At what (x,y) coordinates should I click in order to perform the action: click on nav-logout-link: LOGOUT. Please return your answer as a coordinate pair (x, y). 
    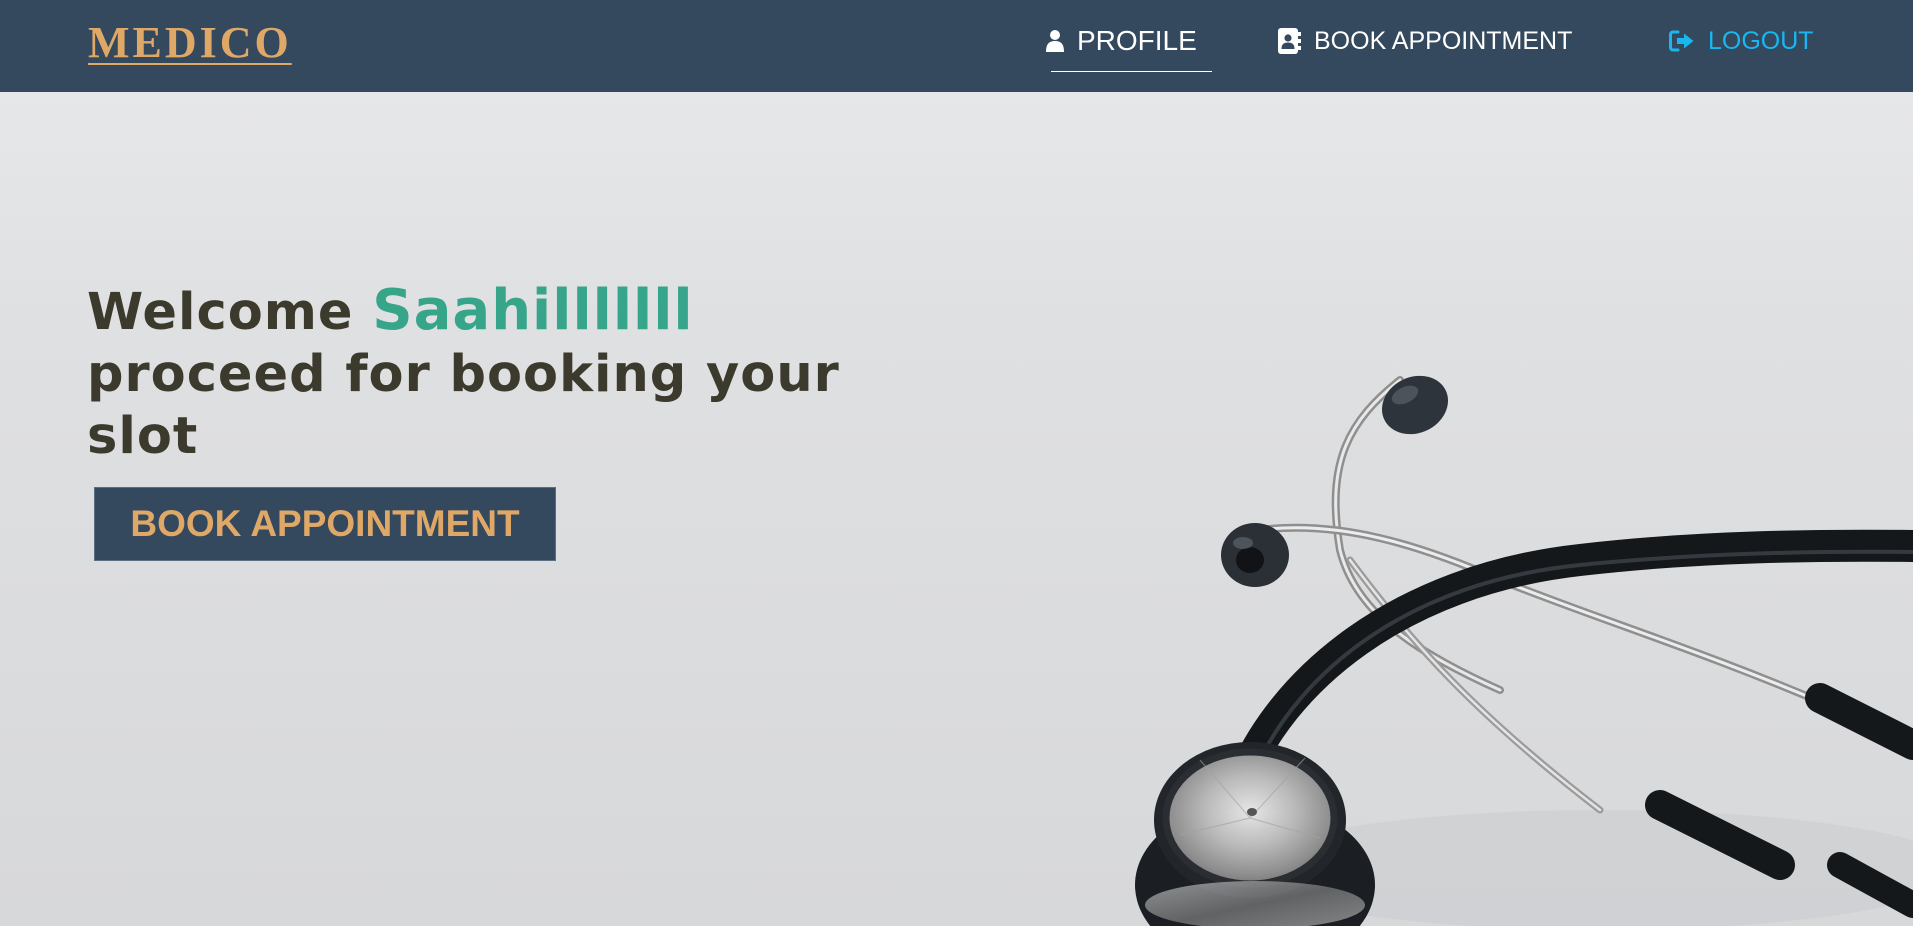
    Looking at the image, I should click on (1741, 41).